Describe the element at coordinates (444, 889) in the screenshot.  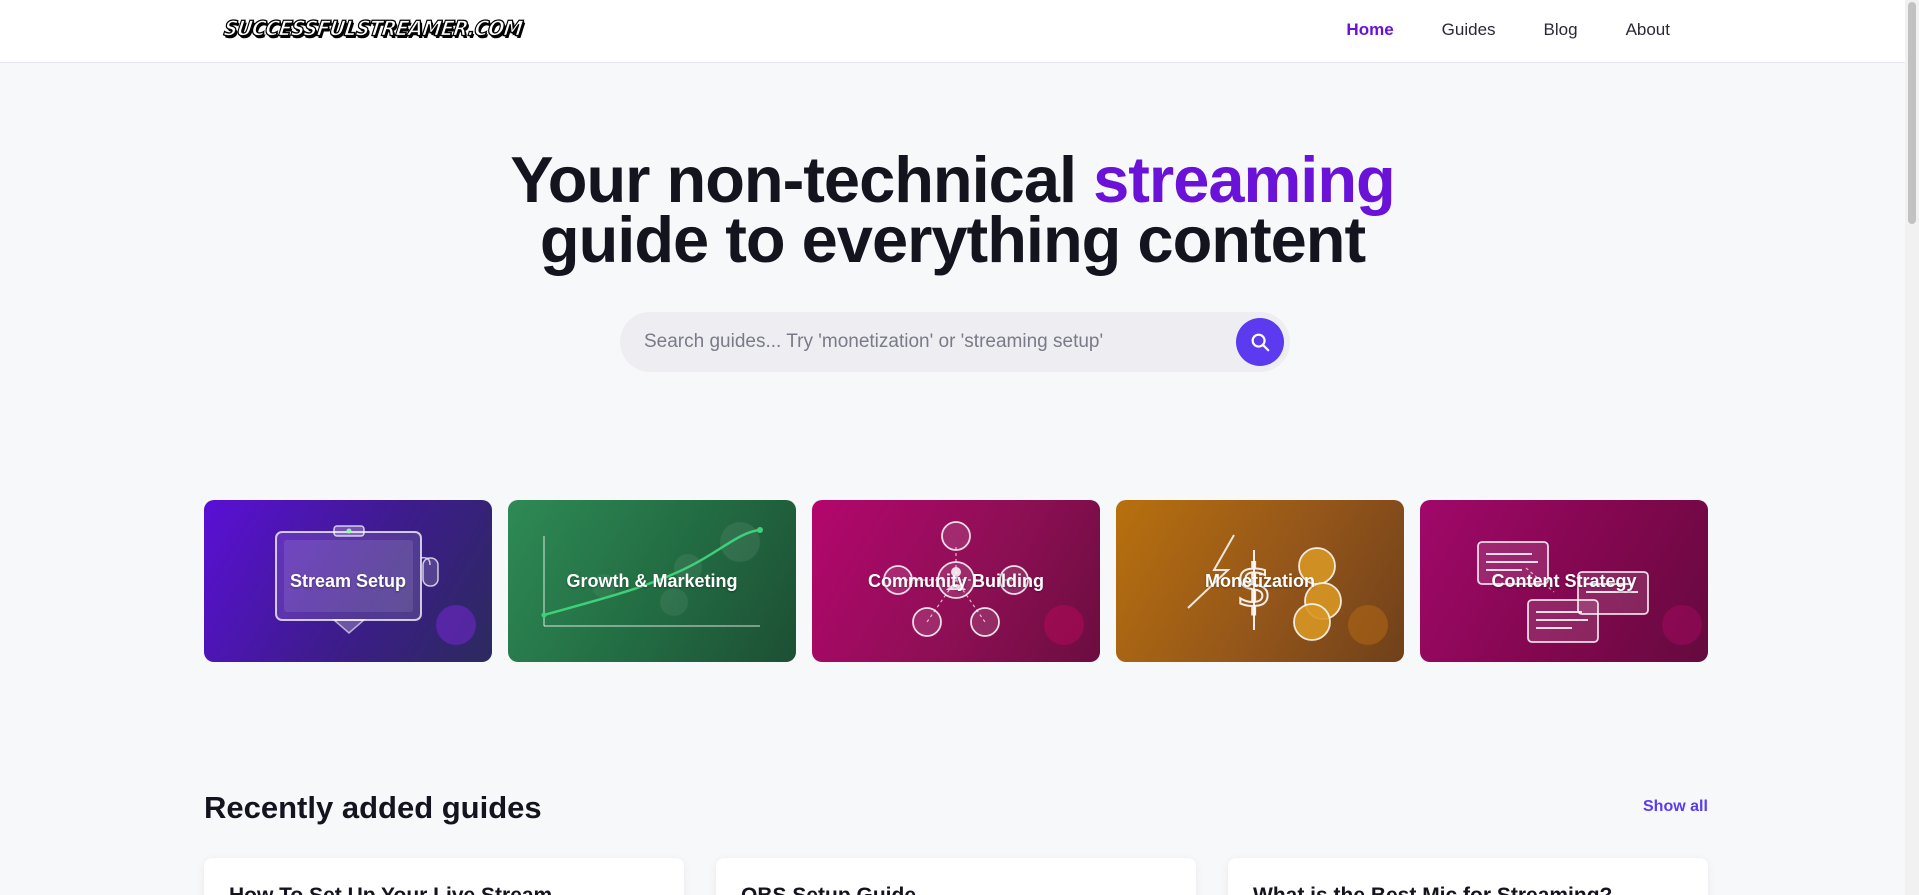
I see `guide-title: How To Set Up Your Live Stream` at that location.